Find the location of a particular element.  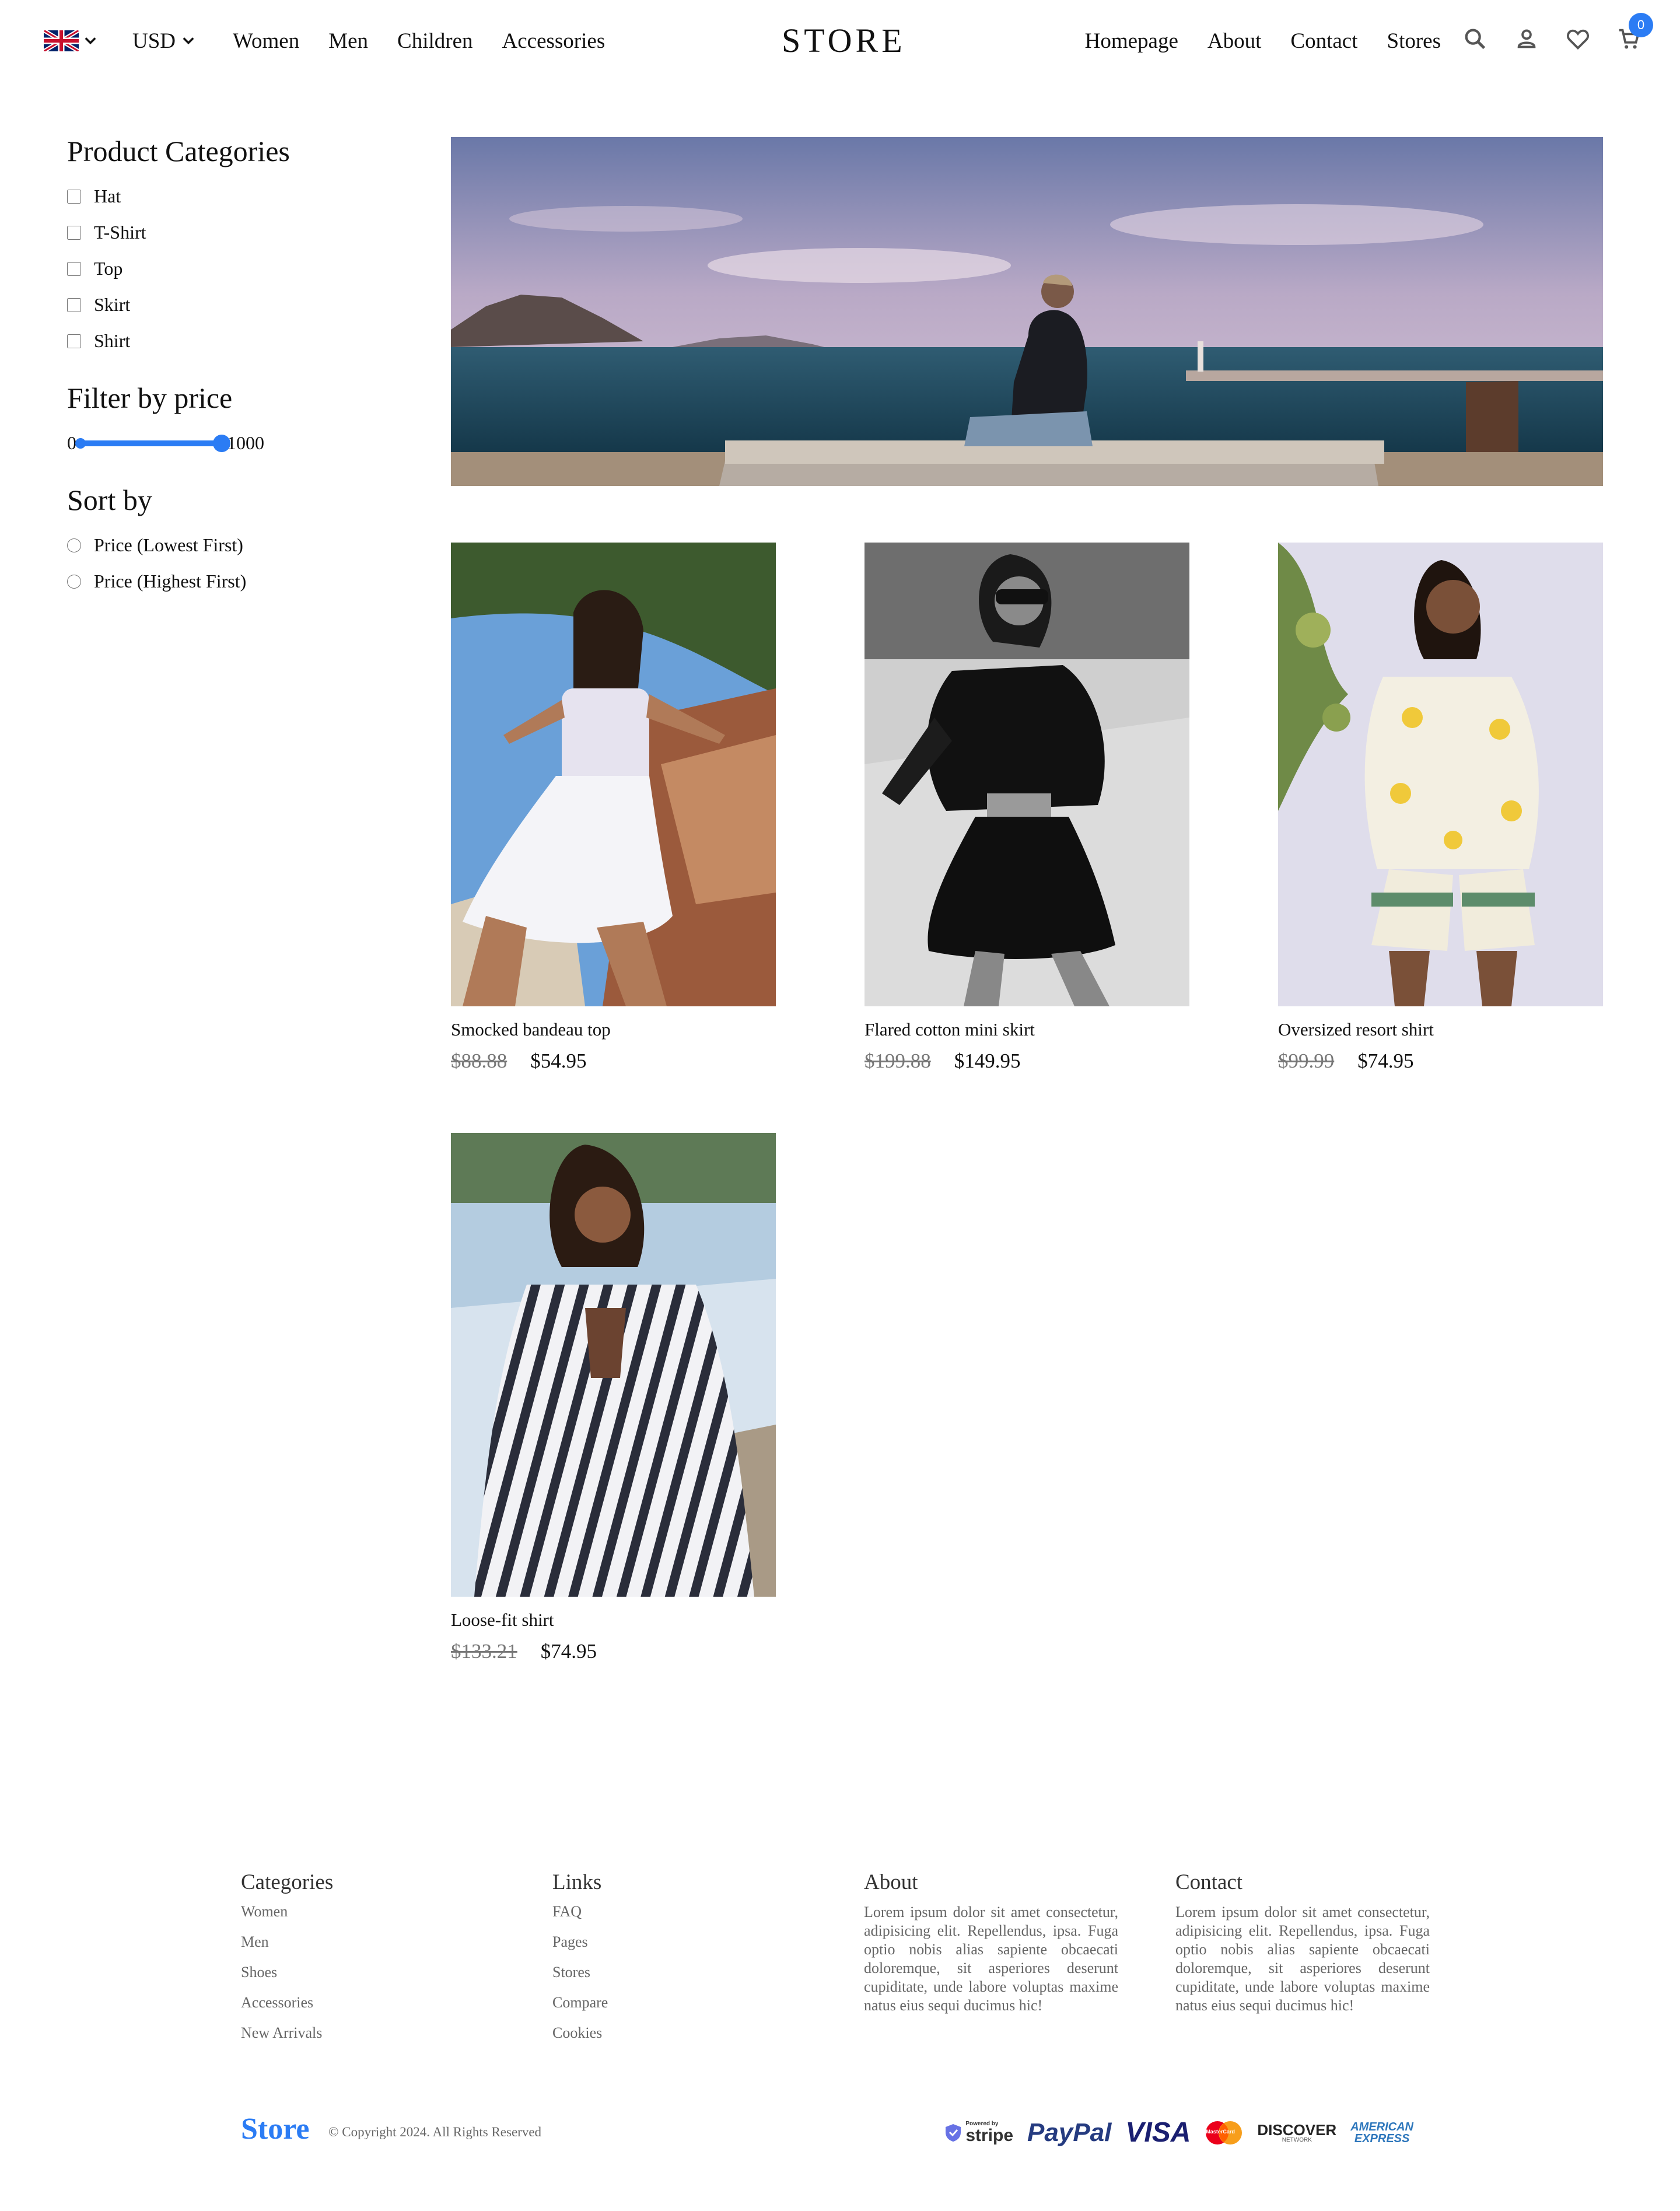

footer-link-shoes: Shoes is located at coordinates (368, 1972).